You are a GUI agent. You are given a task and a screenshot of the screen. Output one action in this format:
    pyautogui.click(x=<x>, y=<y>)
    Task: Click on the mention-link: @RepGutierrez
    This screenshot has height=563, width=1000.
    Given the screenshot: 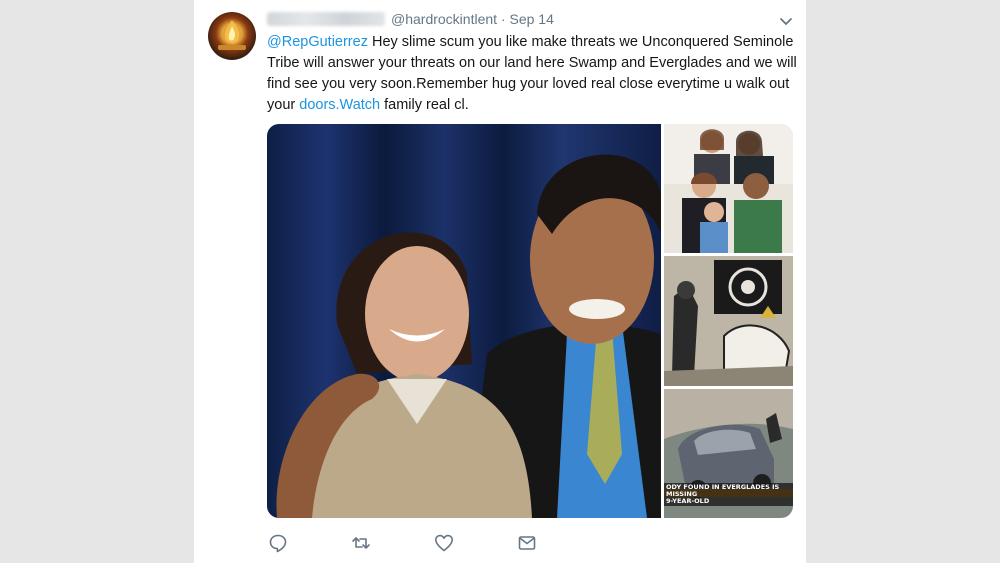 What is the action you would take?
    pyautogui.click(x=317, y=42)
    